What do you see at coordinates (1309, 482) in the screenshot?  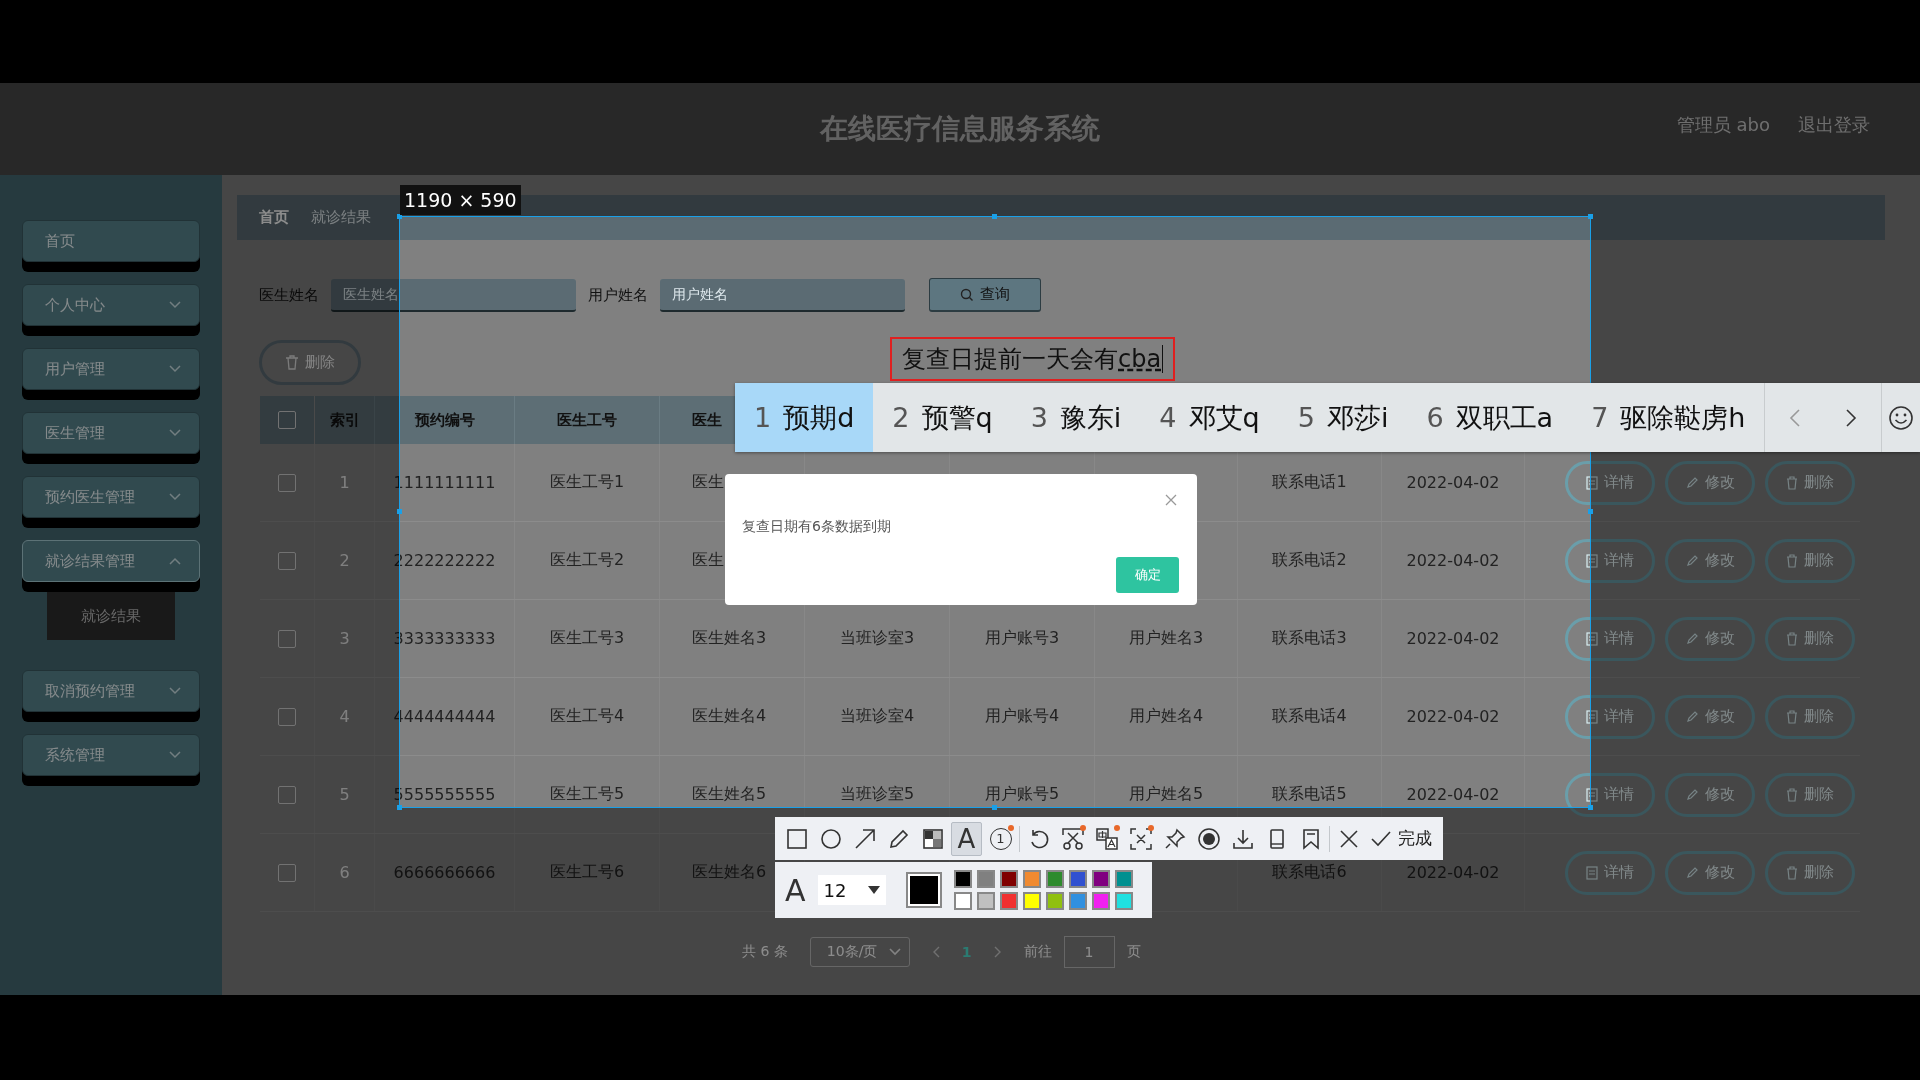 I see `table-cell: 联系电话1` at bounding box center [1309, 482].